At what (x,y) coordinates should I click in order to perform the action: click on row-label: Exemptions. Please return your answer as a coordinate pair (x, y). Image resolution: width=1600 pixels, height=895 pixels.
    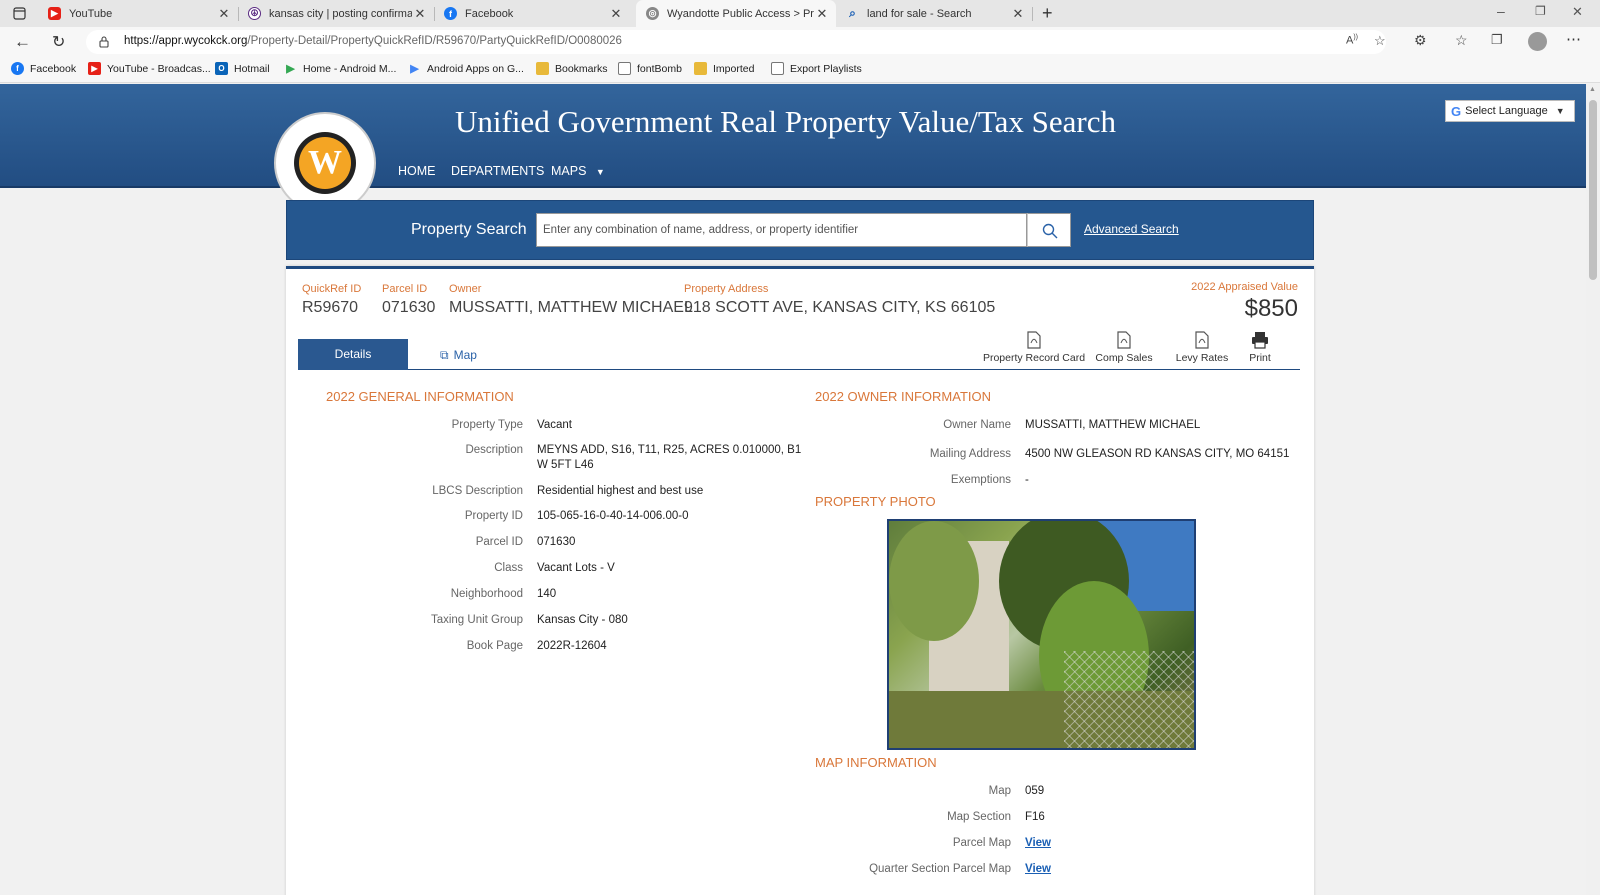
    Looking at the image, I should click on (980, 480).